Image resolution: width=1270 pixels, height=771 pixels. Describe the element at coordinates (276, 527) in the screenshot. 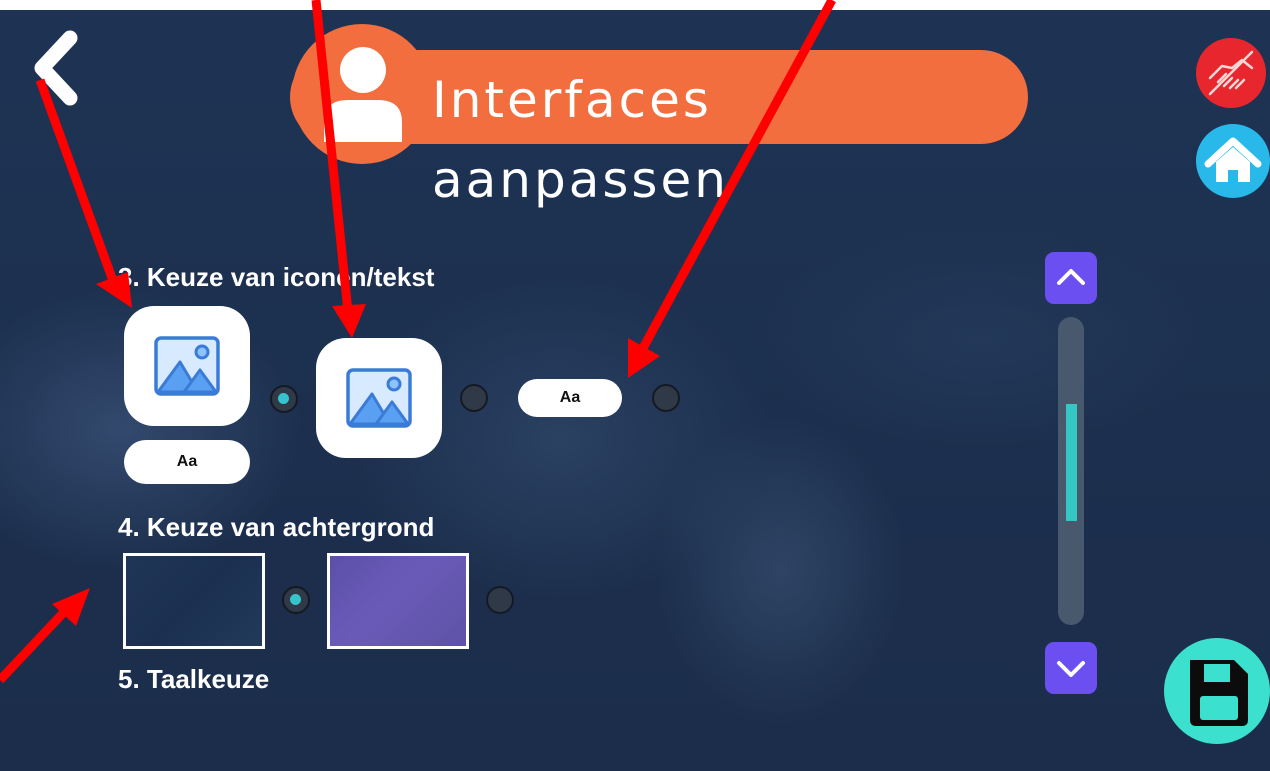

I see `section-heading-background: 4. Keuze van achtergrond` at that location.